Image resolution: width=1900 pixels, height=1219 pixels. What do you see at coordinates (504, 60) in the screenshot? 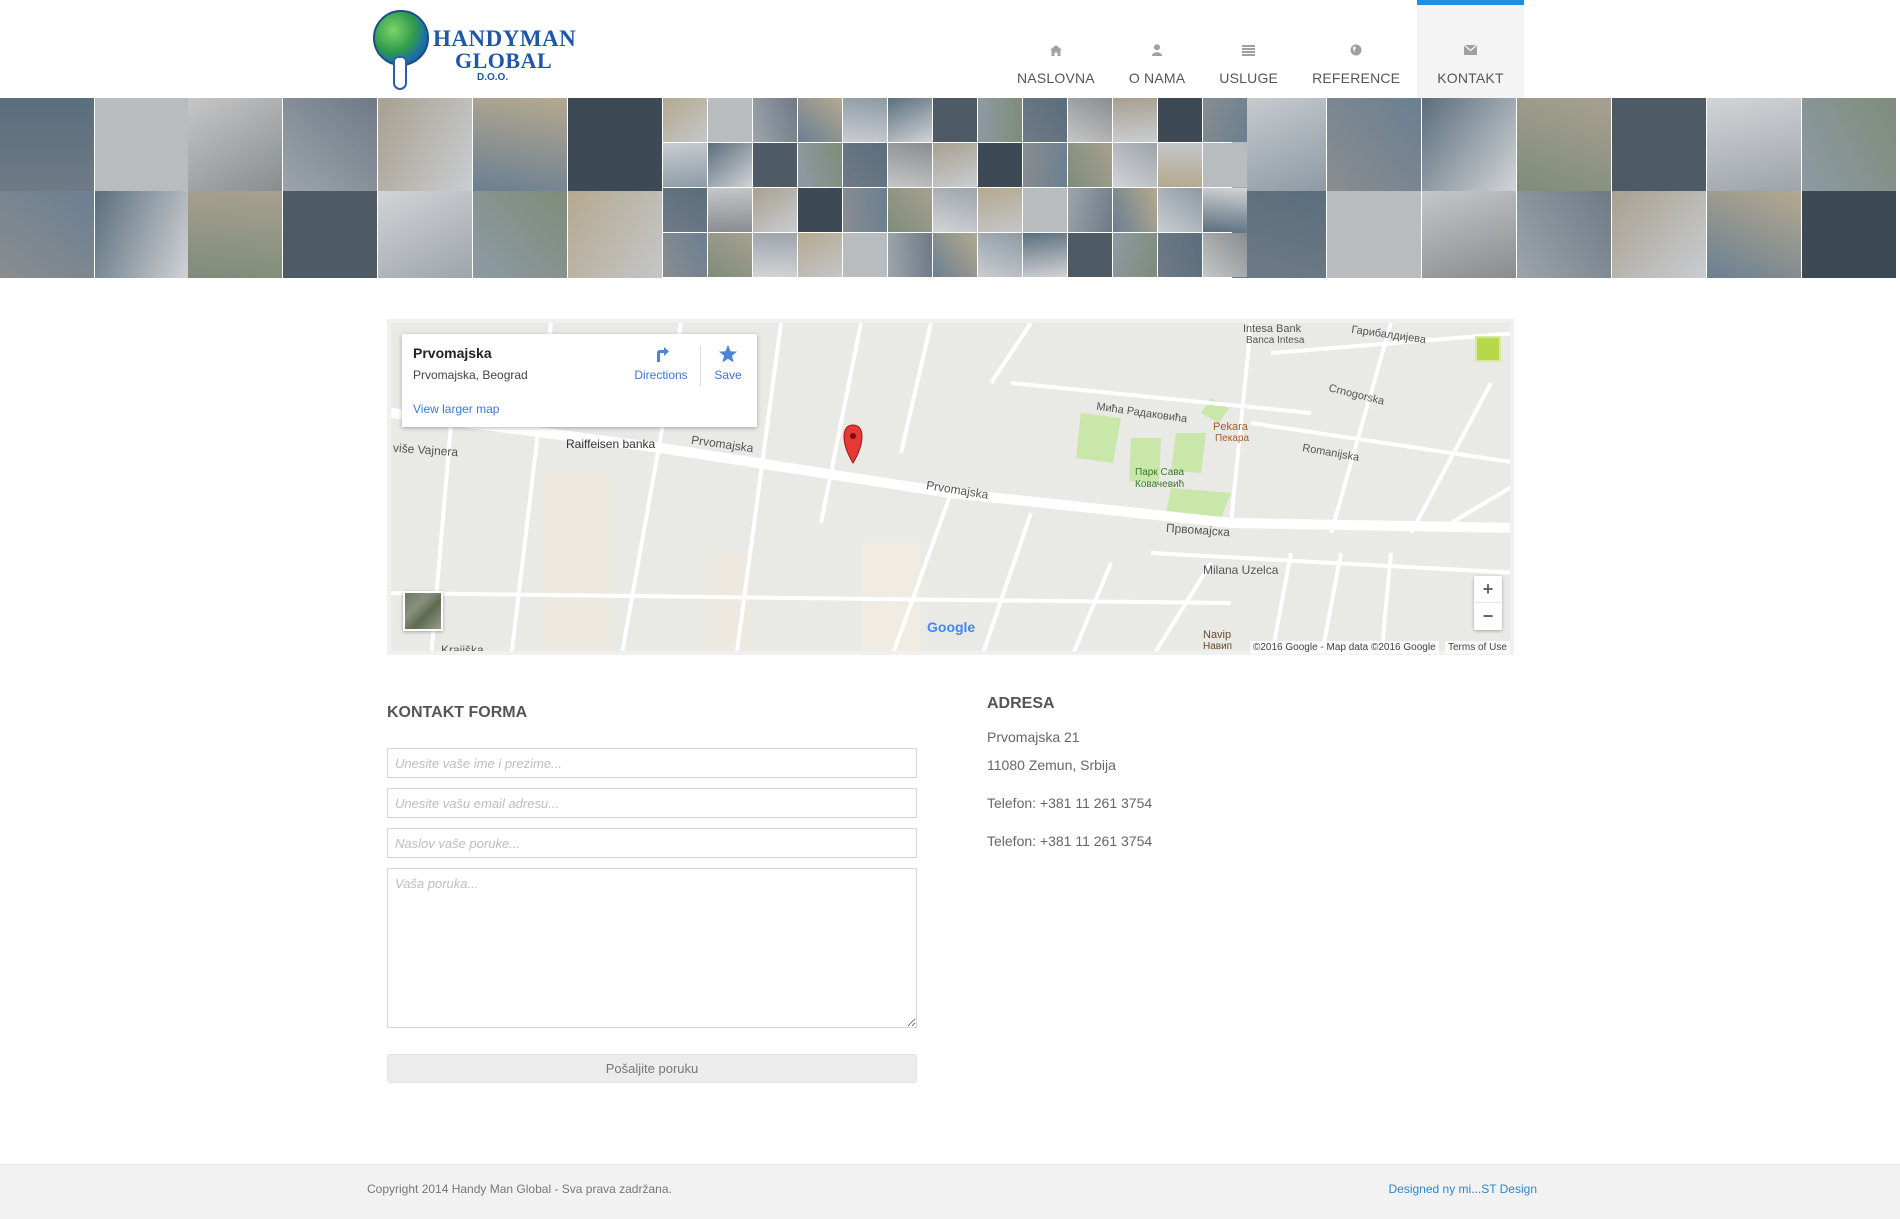
I see `logo-line2: GLOBAL` at bounding box center [504, 60].